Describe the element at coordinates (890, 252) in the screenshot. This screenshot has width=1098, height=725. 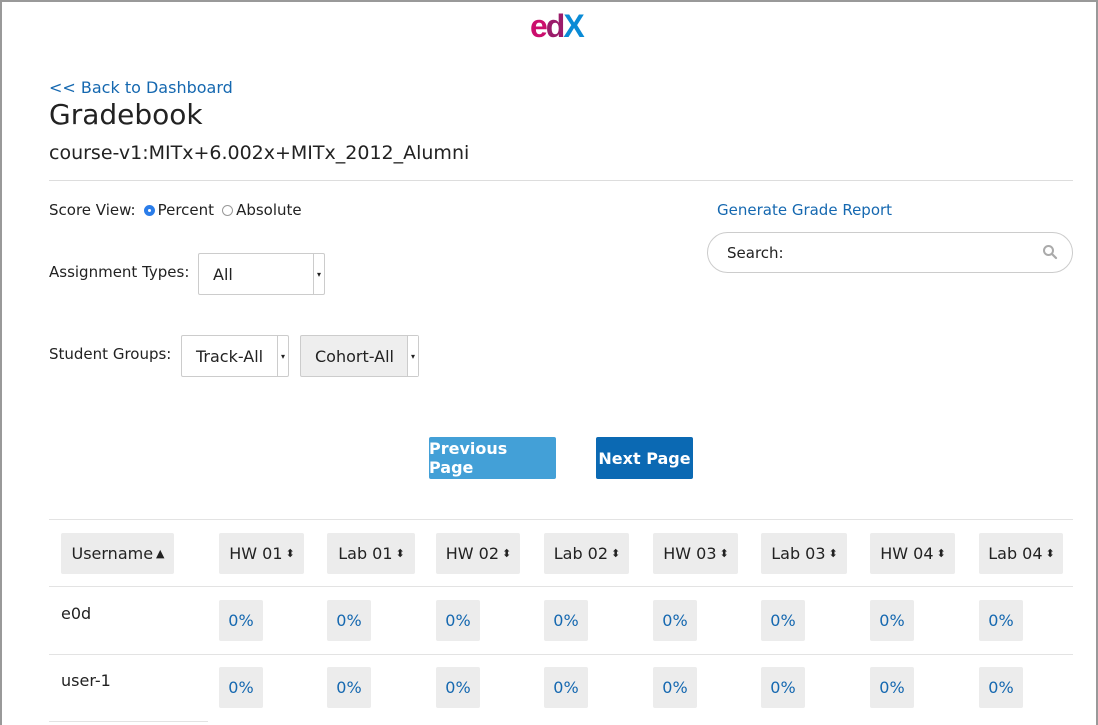
I see `search-input: Search:` at that location.